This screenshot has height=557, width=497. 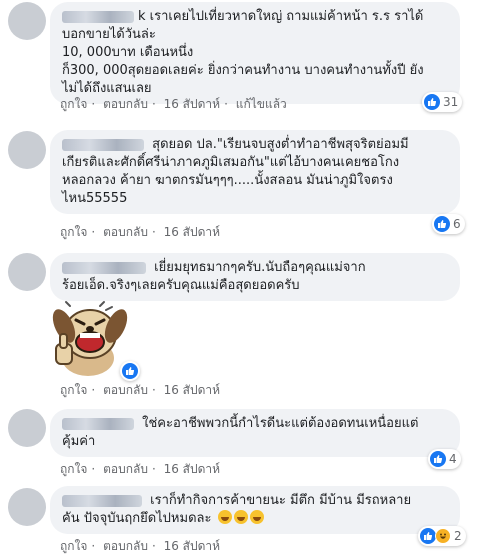 What do you see at coordinates (137, 518) in the screenshot?
I see `comment-text-line: คัน ปัจจุบันฤกยึดไปหมดละ` at bounding box center [137, 518].